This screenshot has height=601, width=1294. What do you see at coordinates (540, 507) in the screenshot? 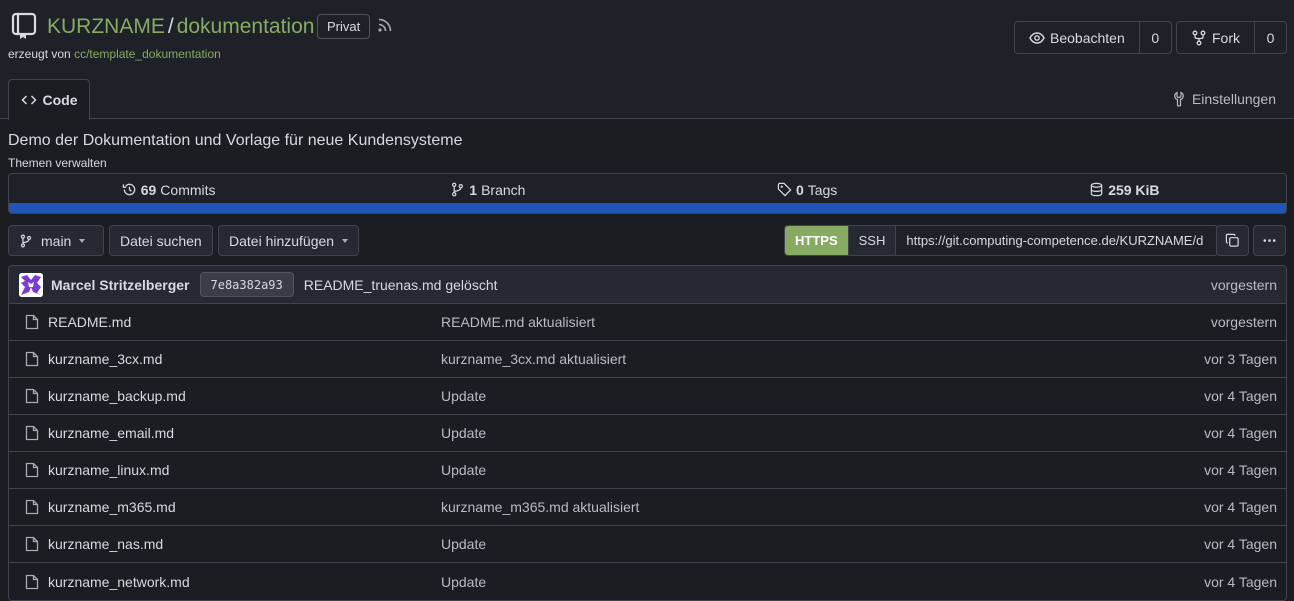
I see `file-commit-message: kurzname_m365.md aktualisiert` at bounding box center [540, 507].